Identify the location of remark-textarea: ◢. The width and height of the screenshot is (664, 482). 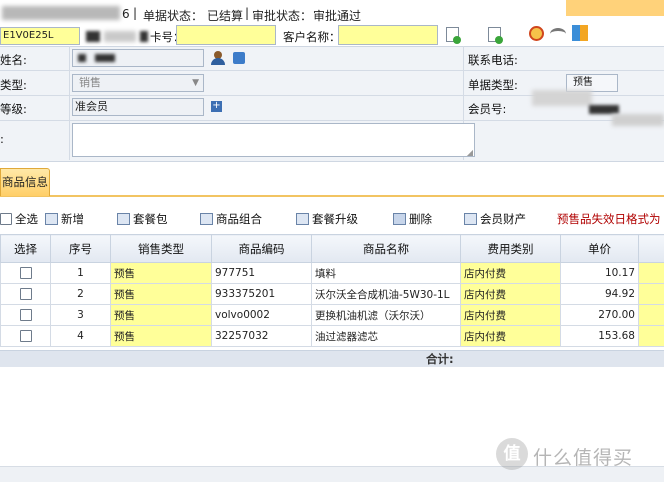
(273, 140).